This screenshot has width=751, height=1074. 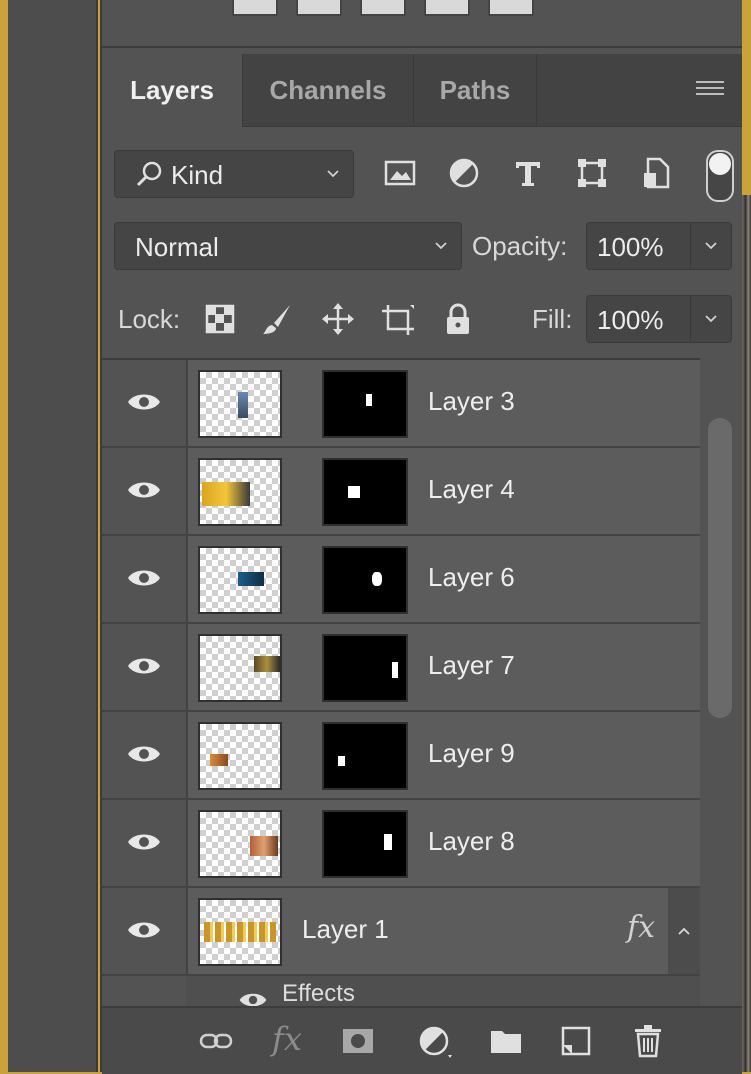 What do you see at coordinates (398, 319) in the screenshot?
I see `lock-artboard-icon` at bounding box center [398, 319].